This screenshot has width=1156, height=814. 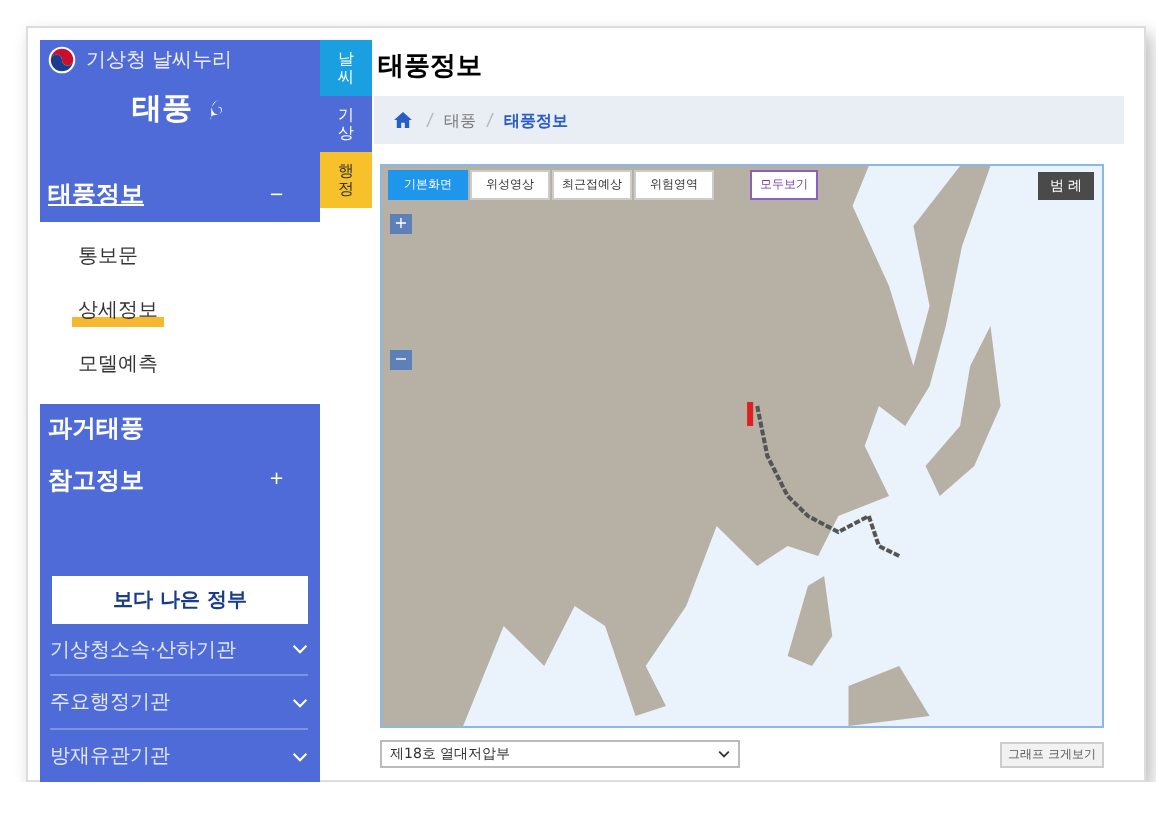 I want to click on breadcrumb-link: 태풍정보, so click(x=536, y=120).